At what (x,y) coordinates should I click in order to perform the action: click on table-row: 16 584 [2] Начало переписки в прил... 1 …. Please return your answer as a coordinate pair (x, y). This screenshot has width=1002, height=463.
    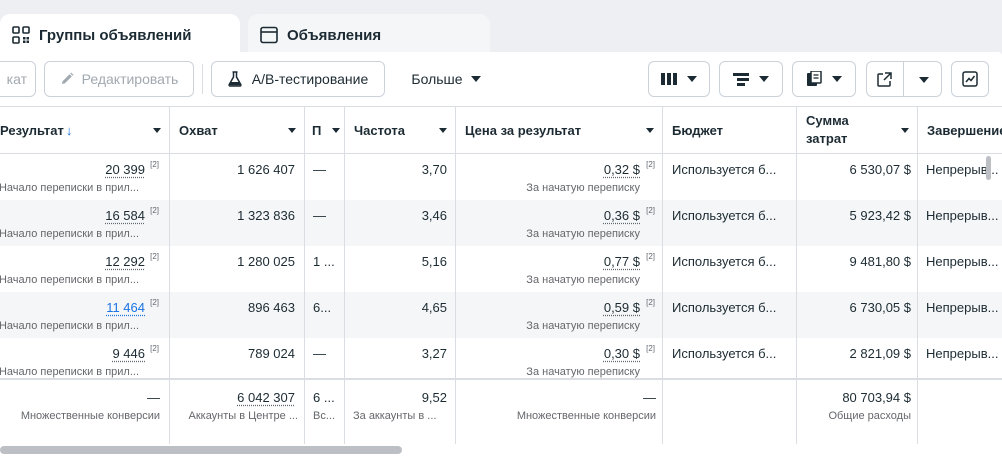
    Looking at the image, I should click on (501, 223).